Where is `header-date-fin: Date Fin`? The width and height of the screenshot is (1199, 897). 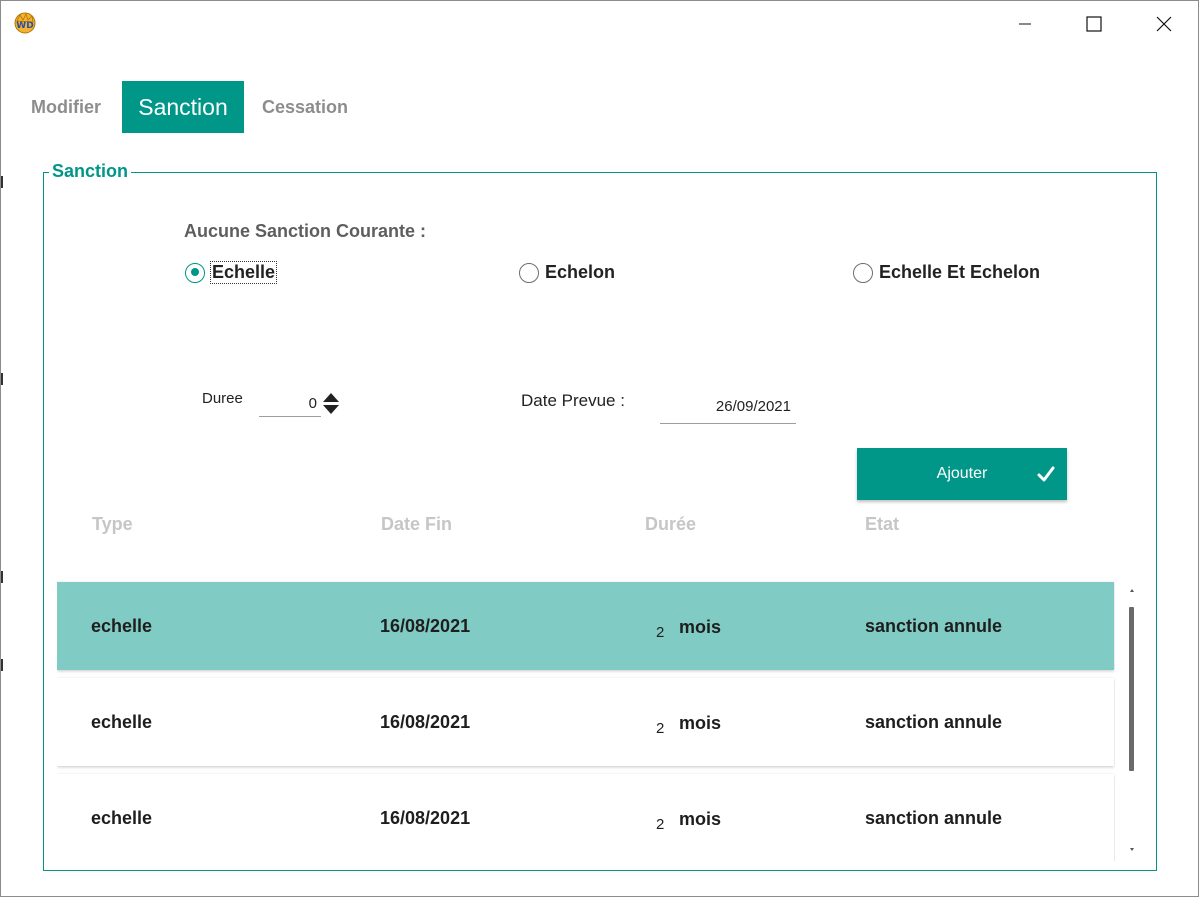 header-date-fin: Date Fin is located at coordinates (416, 524).